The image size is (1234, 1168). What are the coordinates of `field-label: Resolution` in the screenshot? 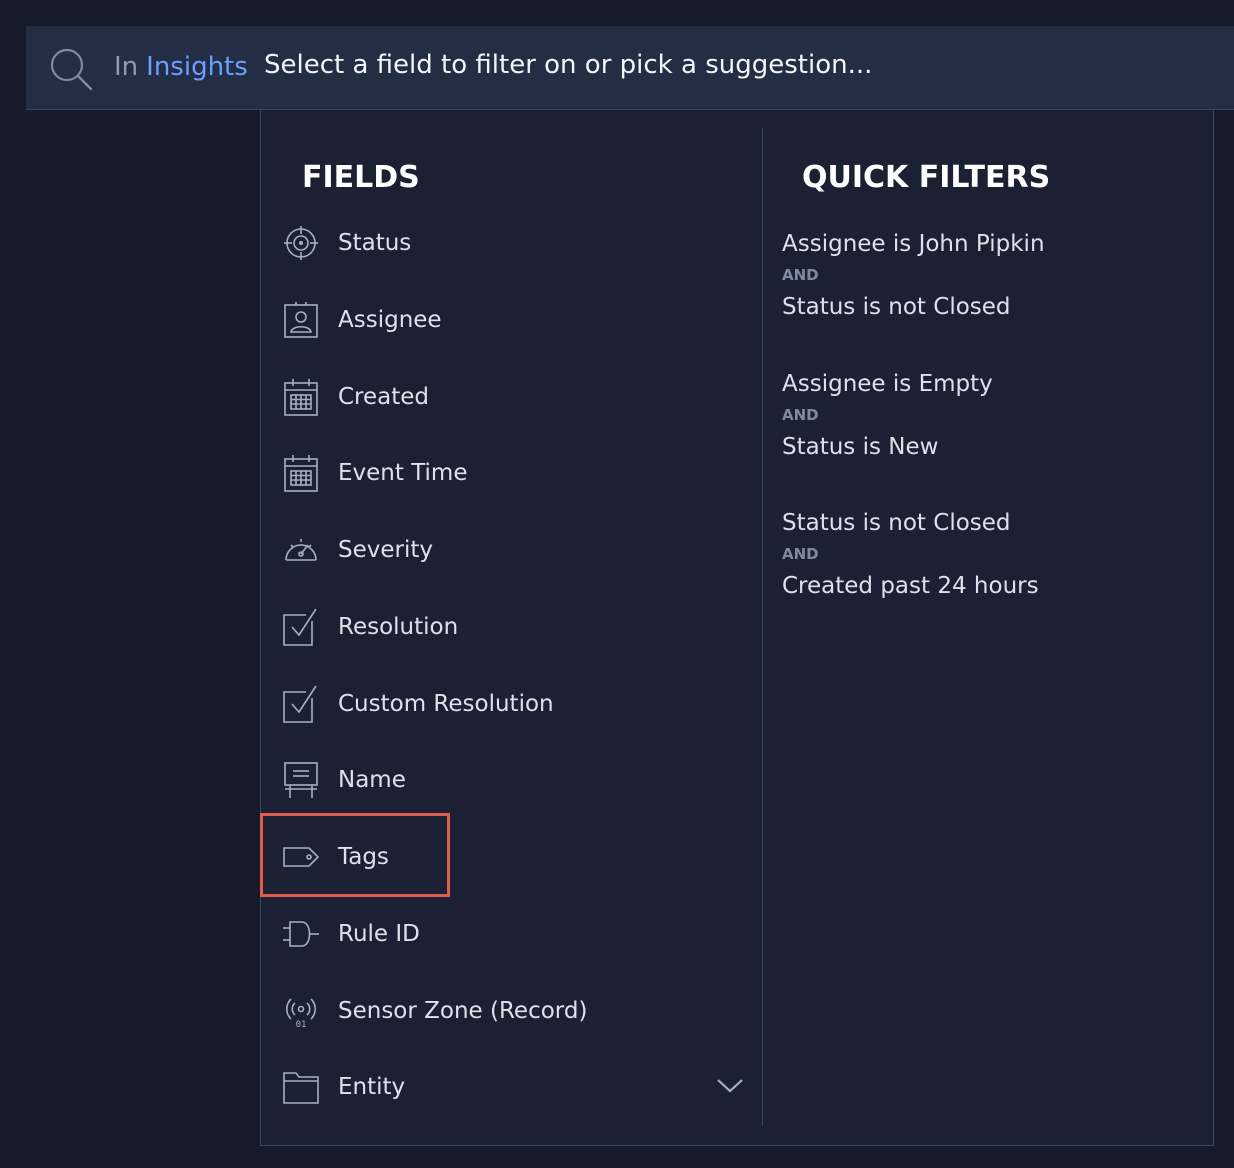 It's located at (398, 627).